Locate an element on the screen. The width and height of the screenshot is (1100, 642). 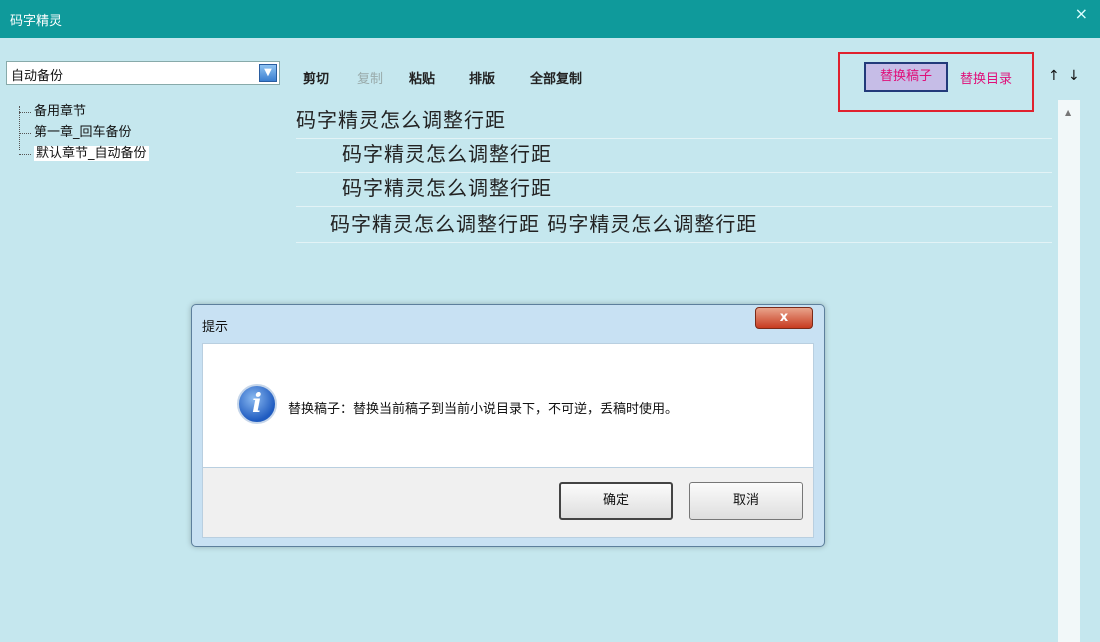
chapter-tree: 备用章节 第一章_回车备份 默认章节_自动备份 is located at coordinates (82, 135).